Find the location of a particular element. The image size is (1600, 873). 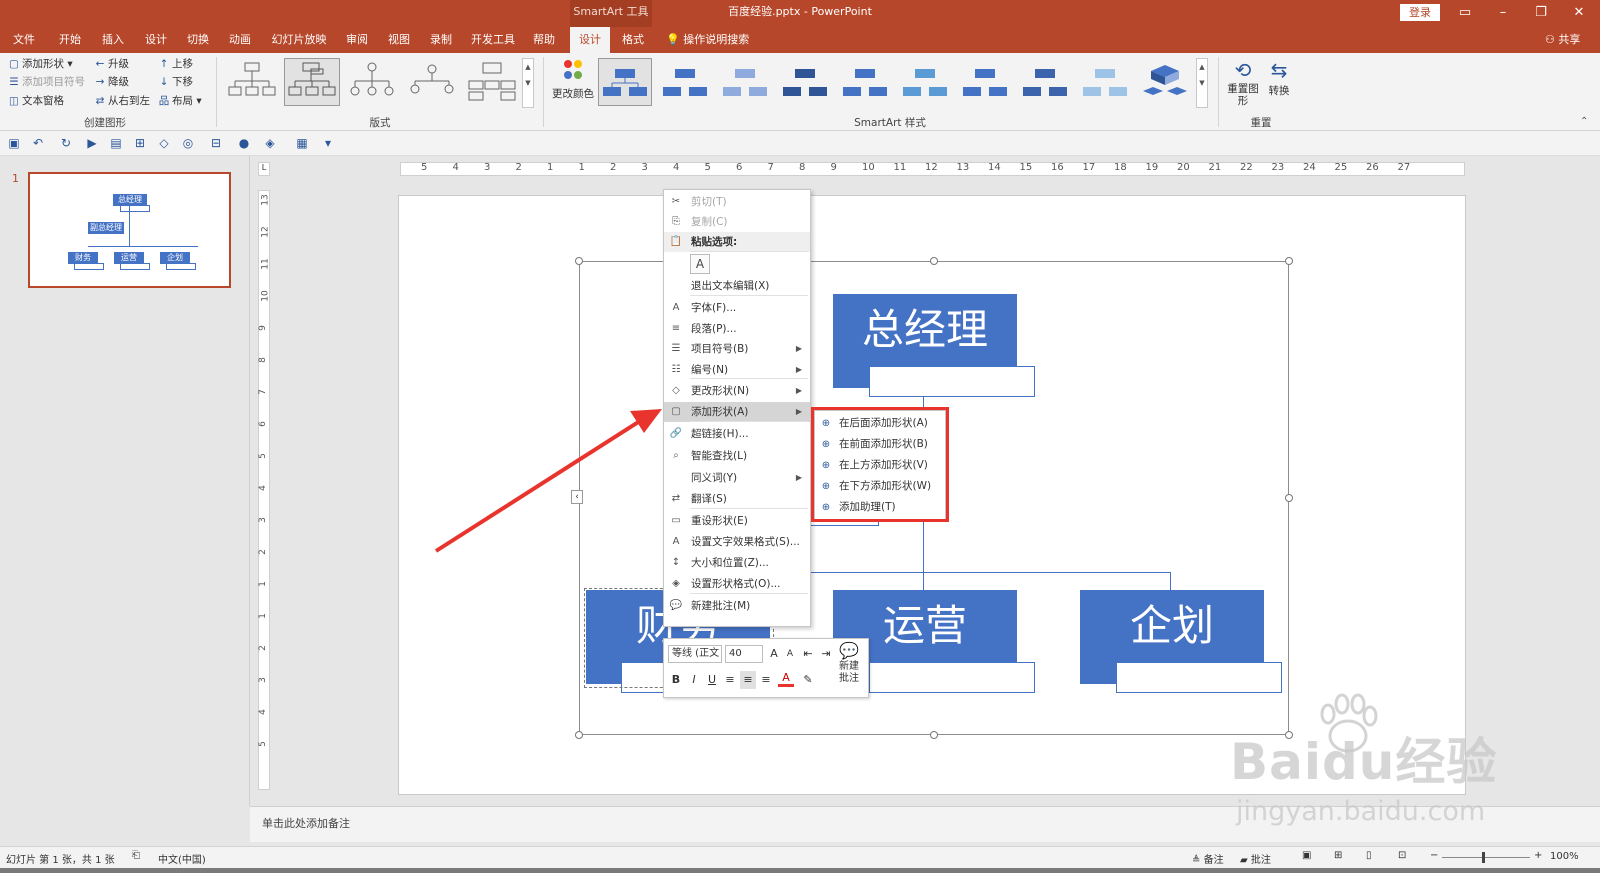

tab-stop-selector: L is located at coordinates (264, 169).